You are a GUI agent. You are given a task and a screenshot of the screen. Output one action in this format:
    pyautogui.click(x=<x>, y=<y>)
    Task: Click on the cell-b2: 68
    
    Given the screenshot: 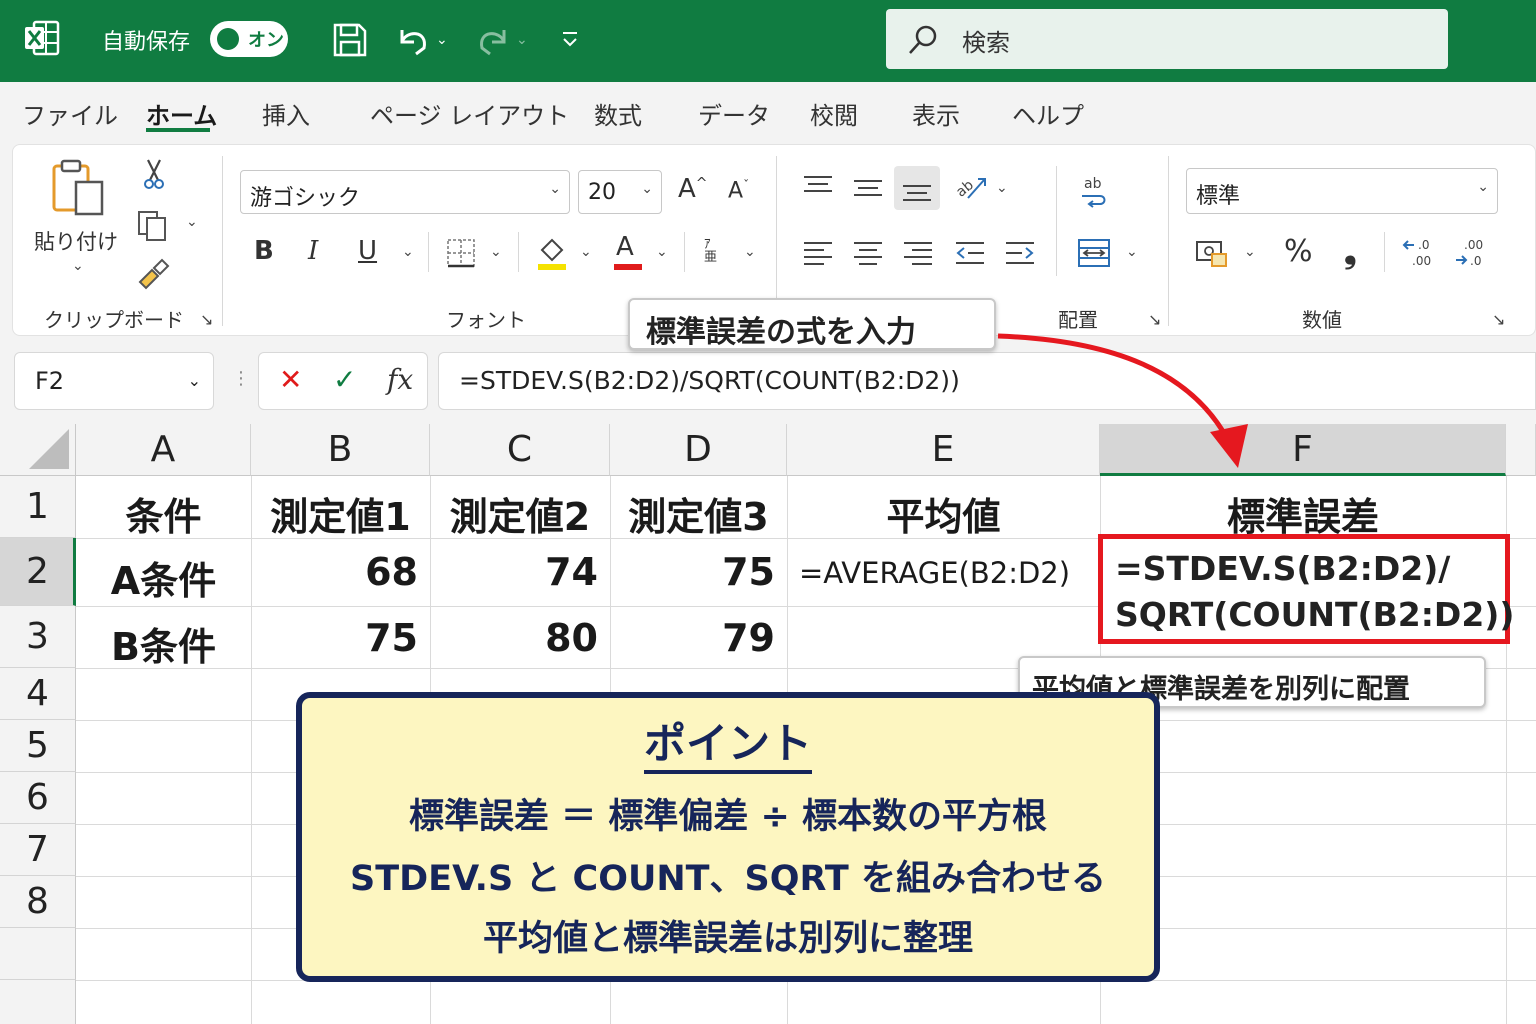 What is the action you would take?
    pyautogui.click(x=334, y=572)
    